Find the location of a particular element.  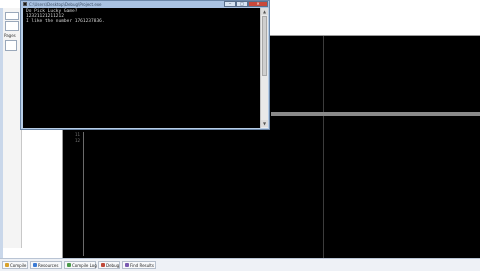

gutter-line-number: 11 is located at coordinates (78, 134).